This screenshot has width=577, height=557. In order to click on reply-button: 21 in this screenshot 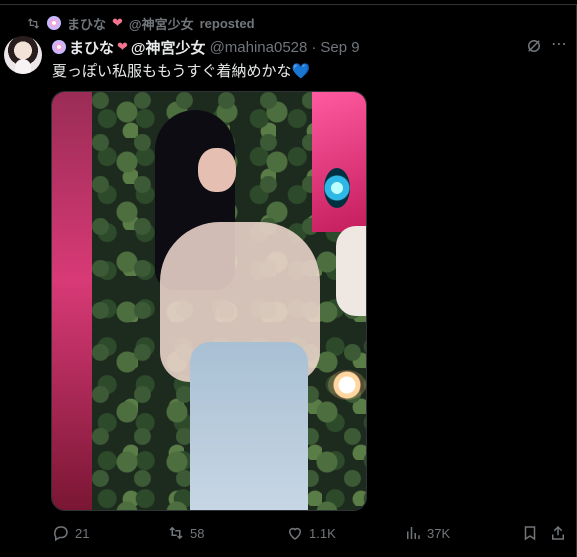, I will do `click(70, 533)`.